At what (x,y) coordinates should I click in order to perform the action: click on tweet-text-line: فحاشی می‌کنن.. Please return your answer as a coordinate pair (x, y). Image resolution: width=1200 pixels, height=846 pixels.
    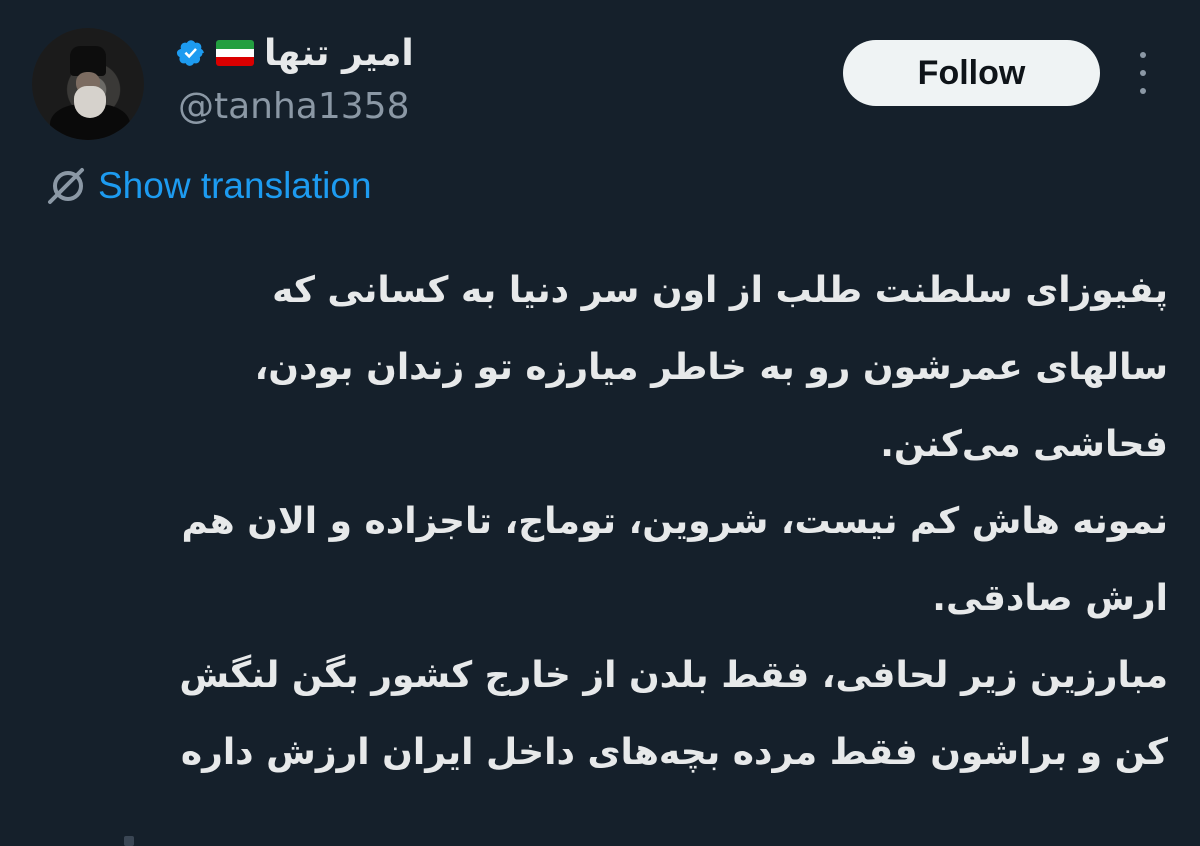
    Looking at the image, I should click on (1024, 444).